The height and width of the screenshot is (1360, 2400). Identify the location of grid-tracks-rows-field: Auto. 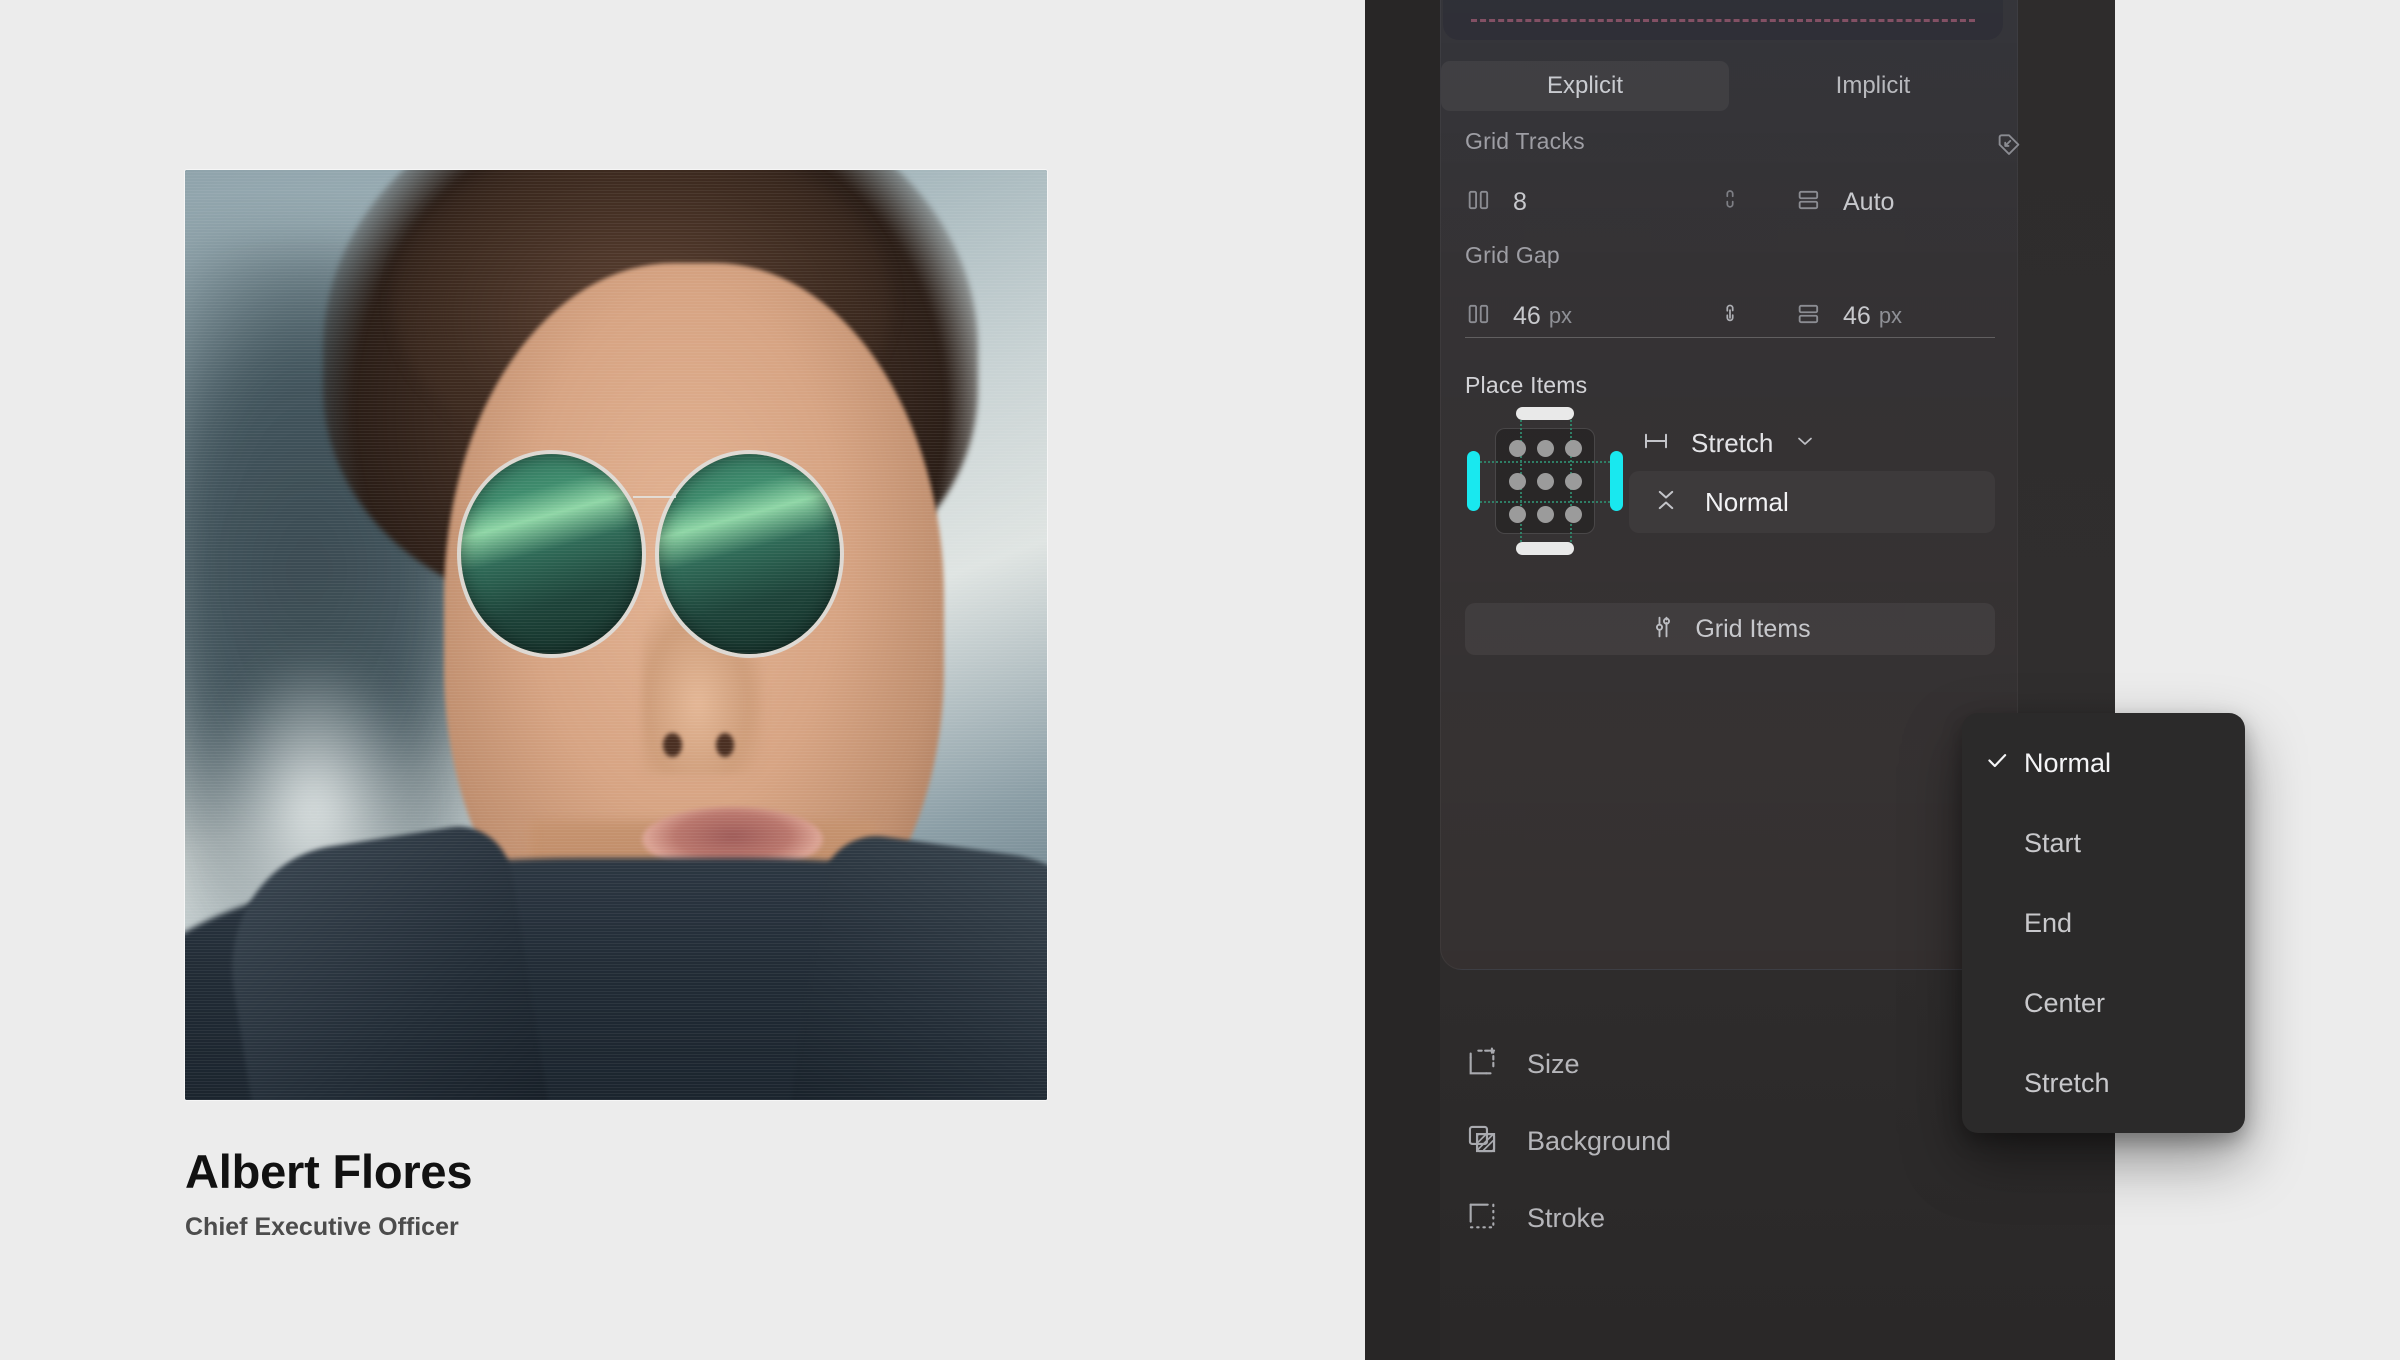
(1895, 202).